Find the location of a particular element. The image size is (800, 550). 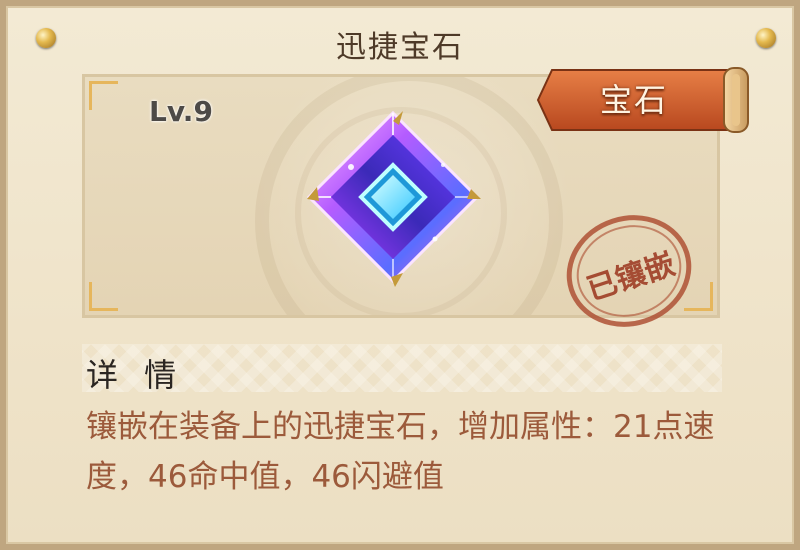

details-heading: 详 情 is located at coordinates (135, 375).